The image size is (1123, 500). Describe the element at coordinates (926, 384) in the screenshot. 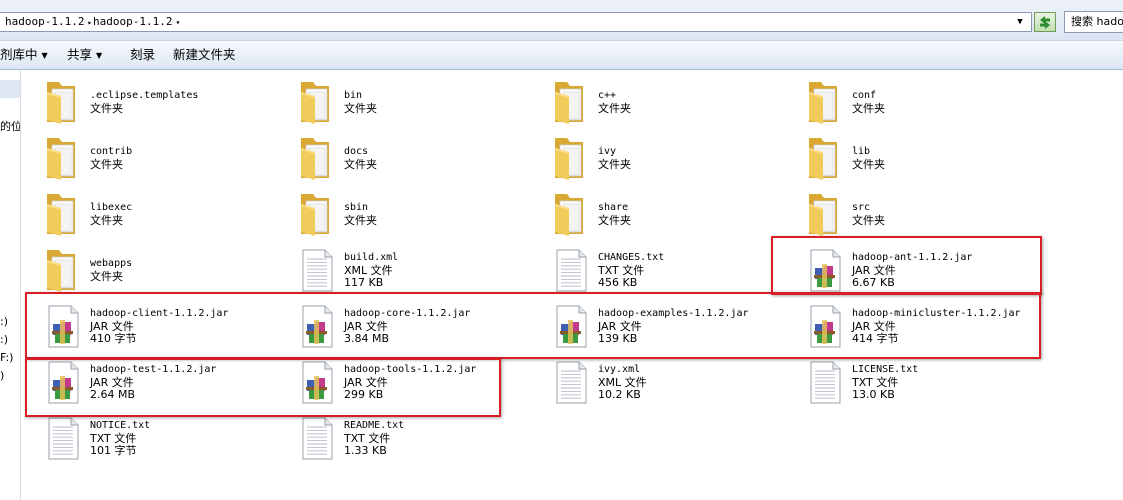

I see `file-item: LICENSE.txt TXT 文件 13.0 KB` at that location.